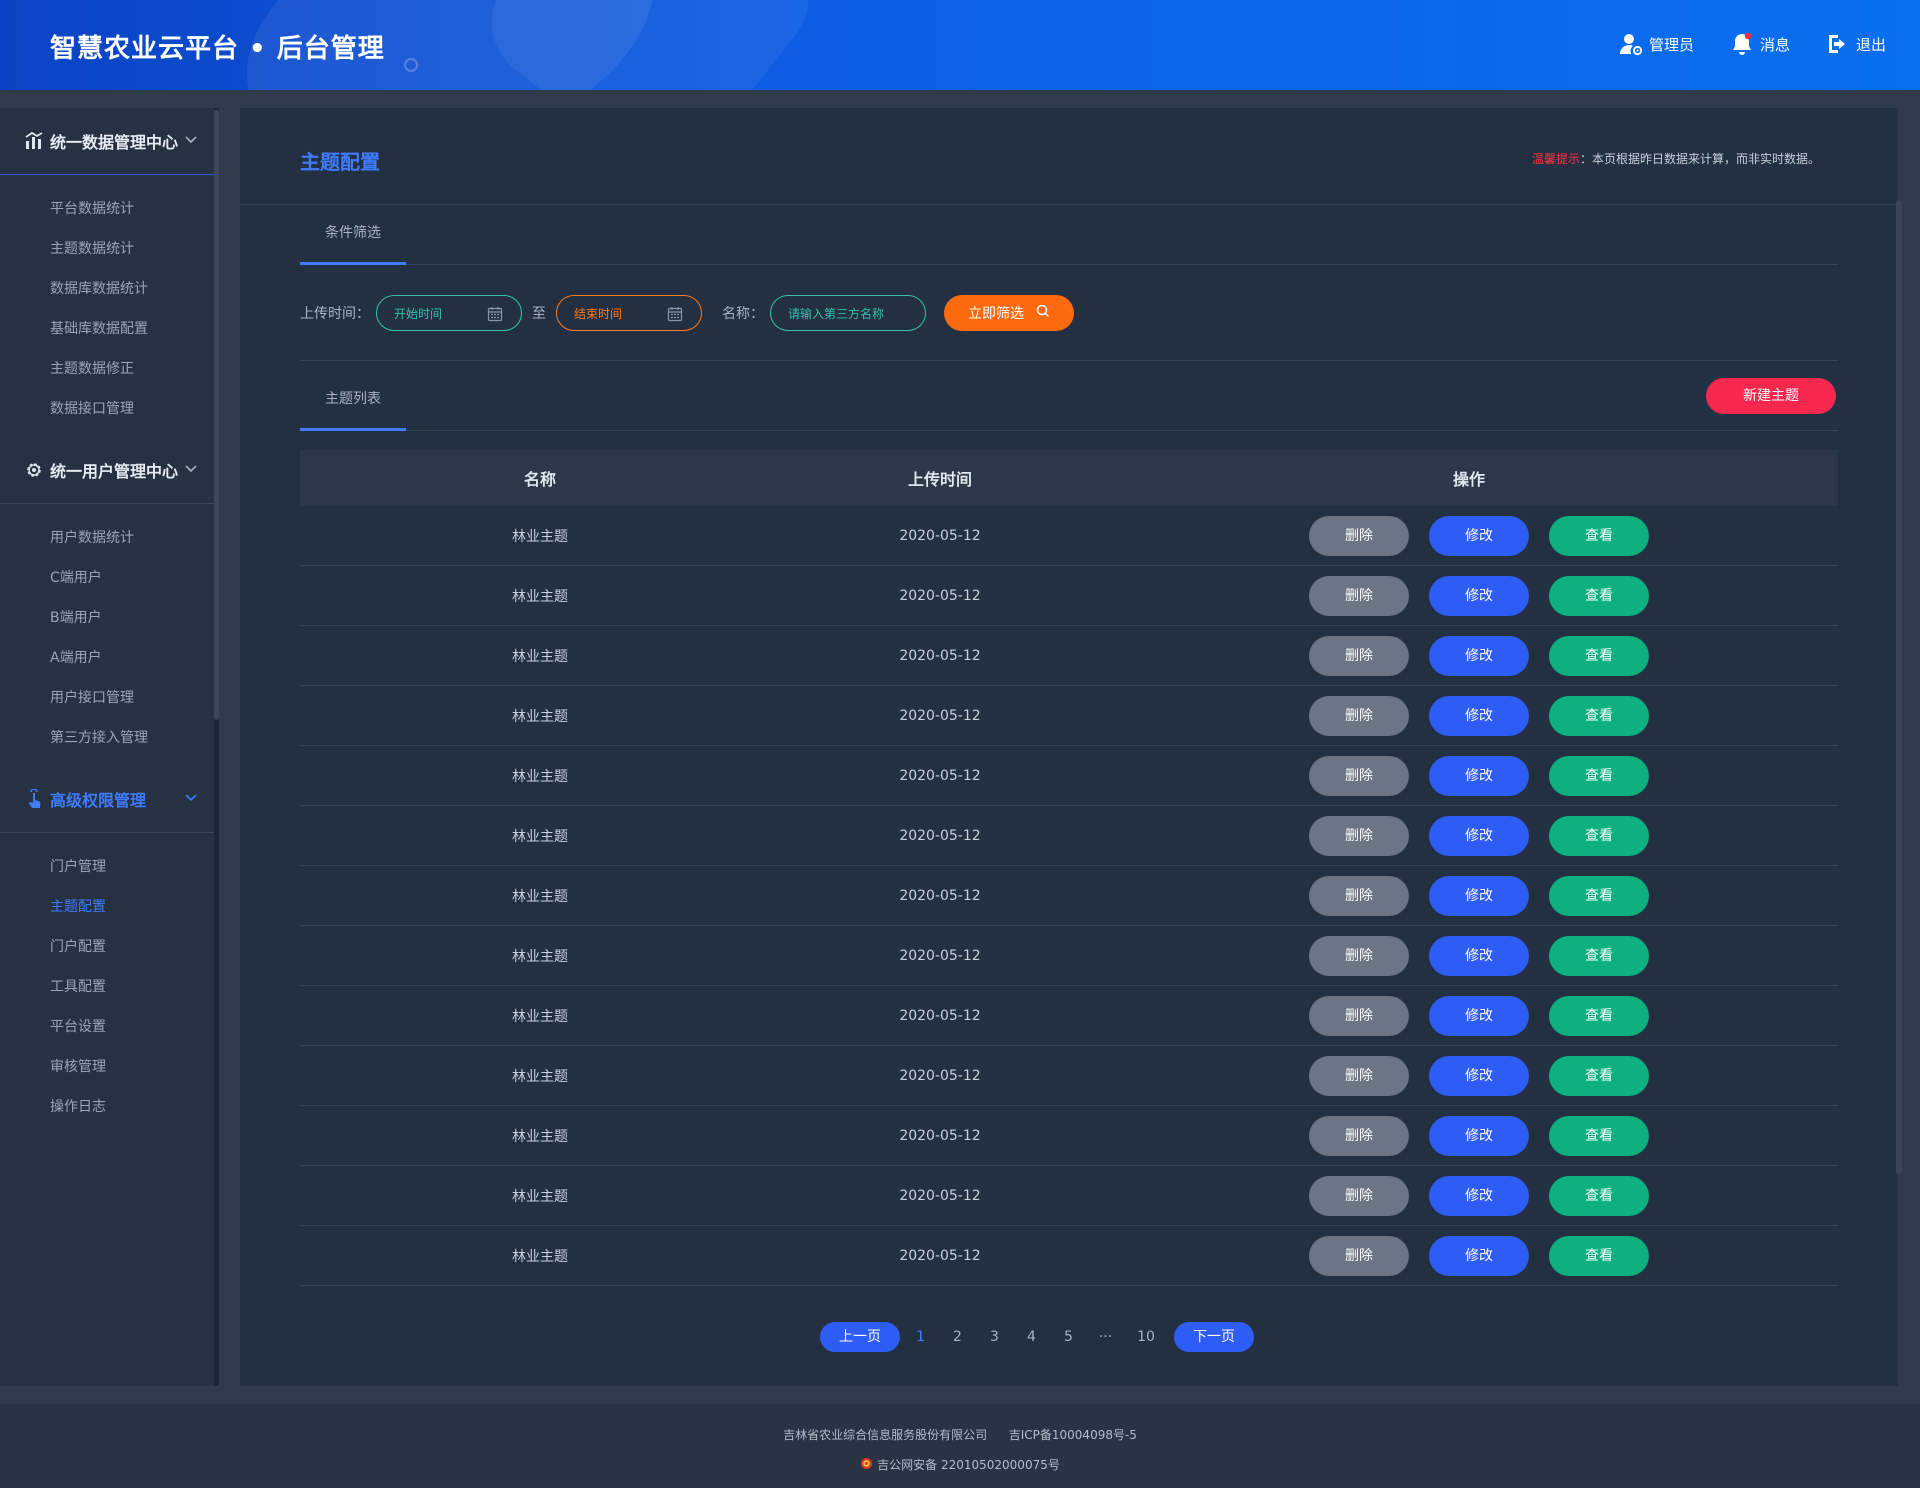 The image size is (1920, 1488). Describe the element at coordinates (1073, 1435) in the screenshot. I see `footer-icp: 吉ICP备10004098号-5` at that location.